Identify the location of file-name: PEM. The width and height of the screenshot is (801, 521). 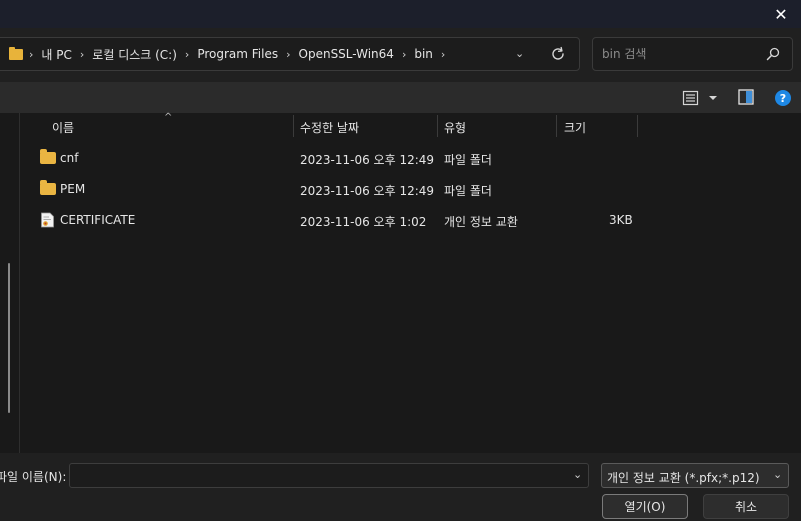
(73, 189).